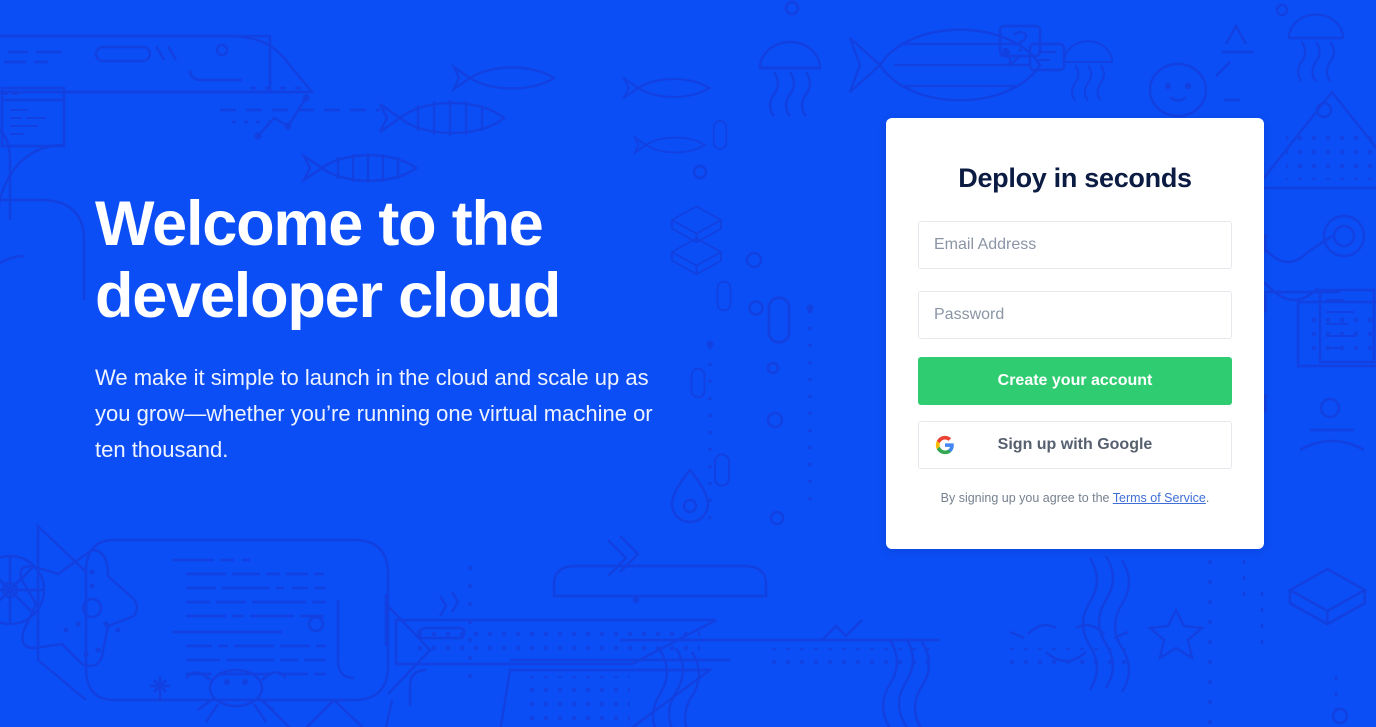 This screenshot has width=1376, height=727. Describe the element at coordinates (405, 260) in the screenshot. I see `page-title: Welcome to the developer cloud` at that location.